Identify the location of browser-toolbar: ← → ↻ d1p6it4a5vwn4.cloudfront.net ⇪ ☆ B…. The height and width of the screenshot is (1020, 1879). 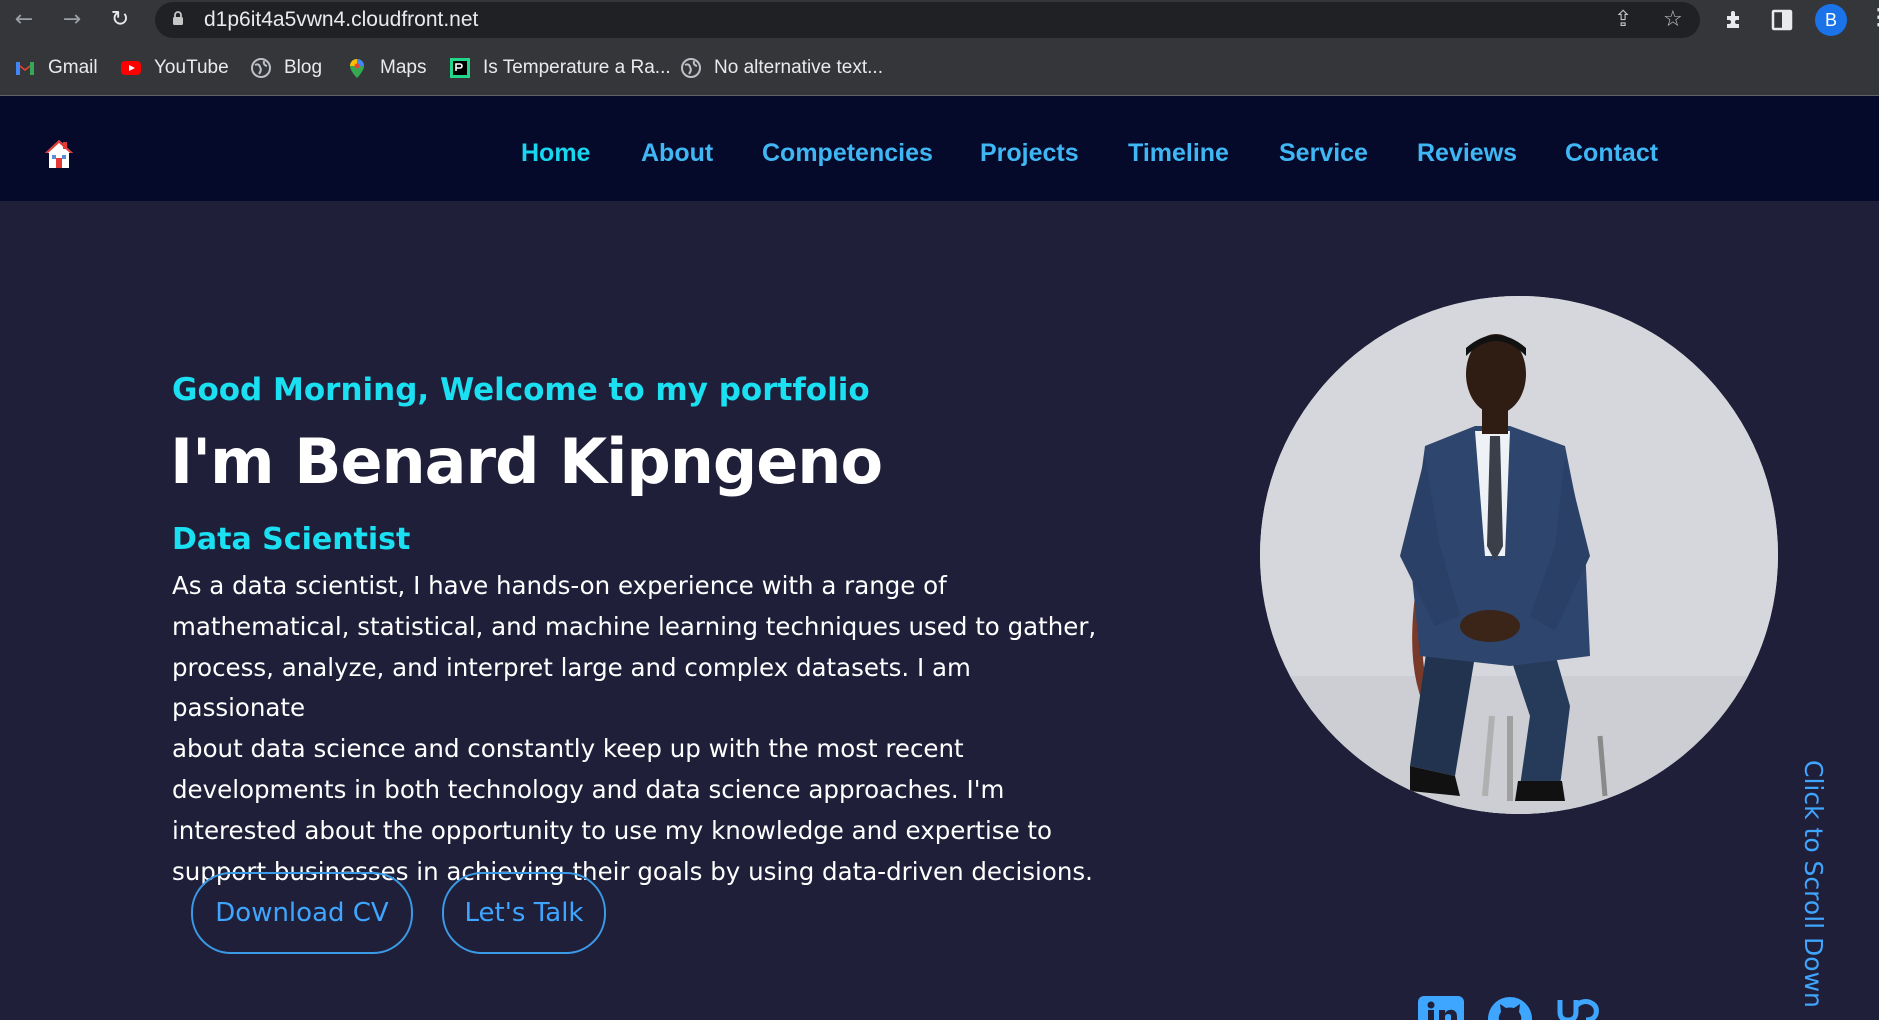
(939, 20).